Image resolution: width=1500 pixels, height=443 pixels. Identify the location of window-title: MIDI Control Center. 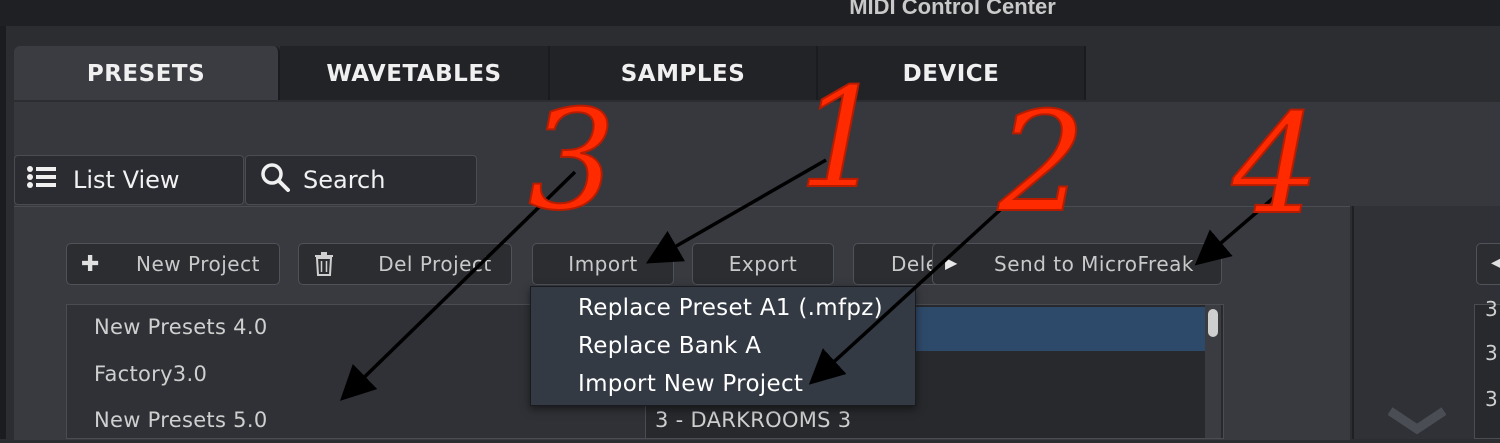
(952, 9).